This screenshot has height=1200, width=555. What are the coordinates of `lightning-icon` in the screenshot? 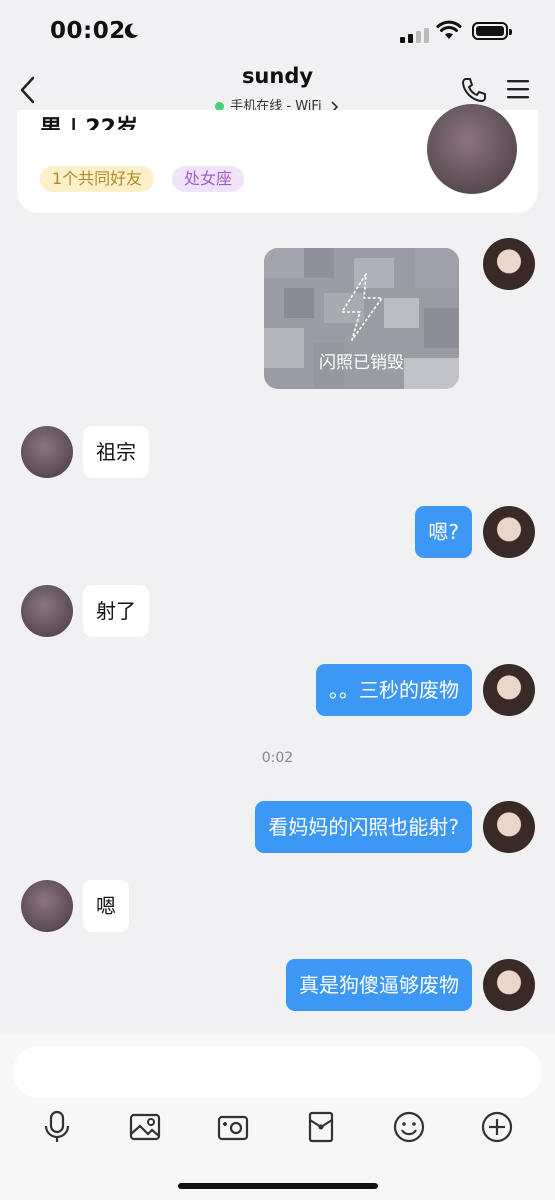 It's located at (362, 307).